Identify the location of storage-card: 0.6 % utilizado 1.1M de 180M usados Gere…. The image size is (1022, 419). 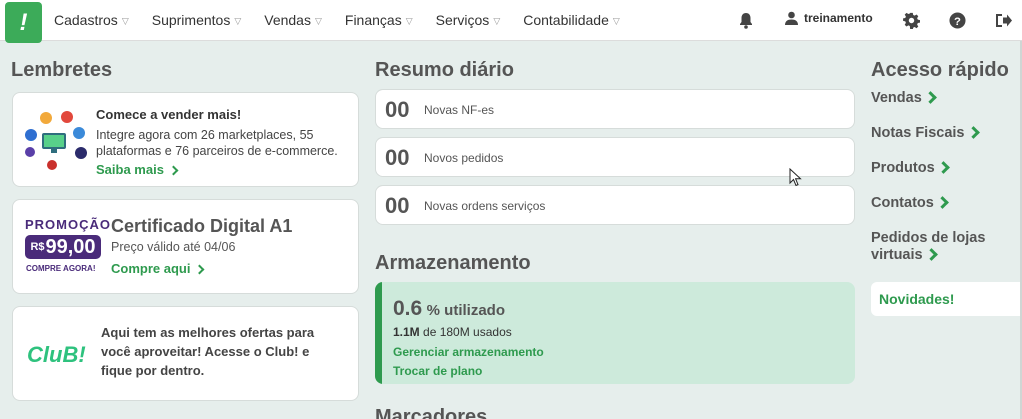
(615, 333).